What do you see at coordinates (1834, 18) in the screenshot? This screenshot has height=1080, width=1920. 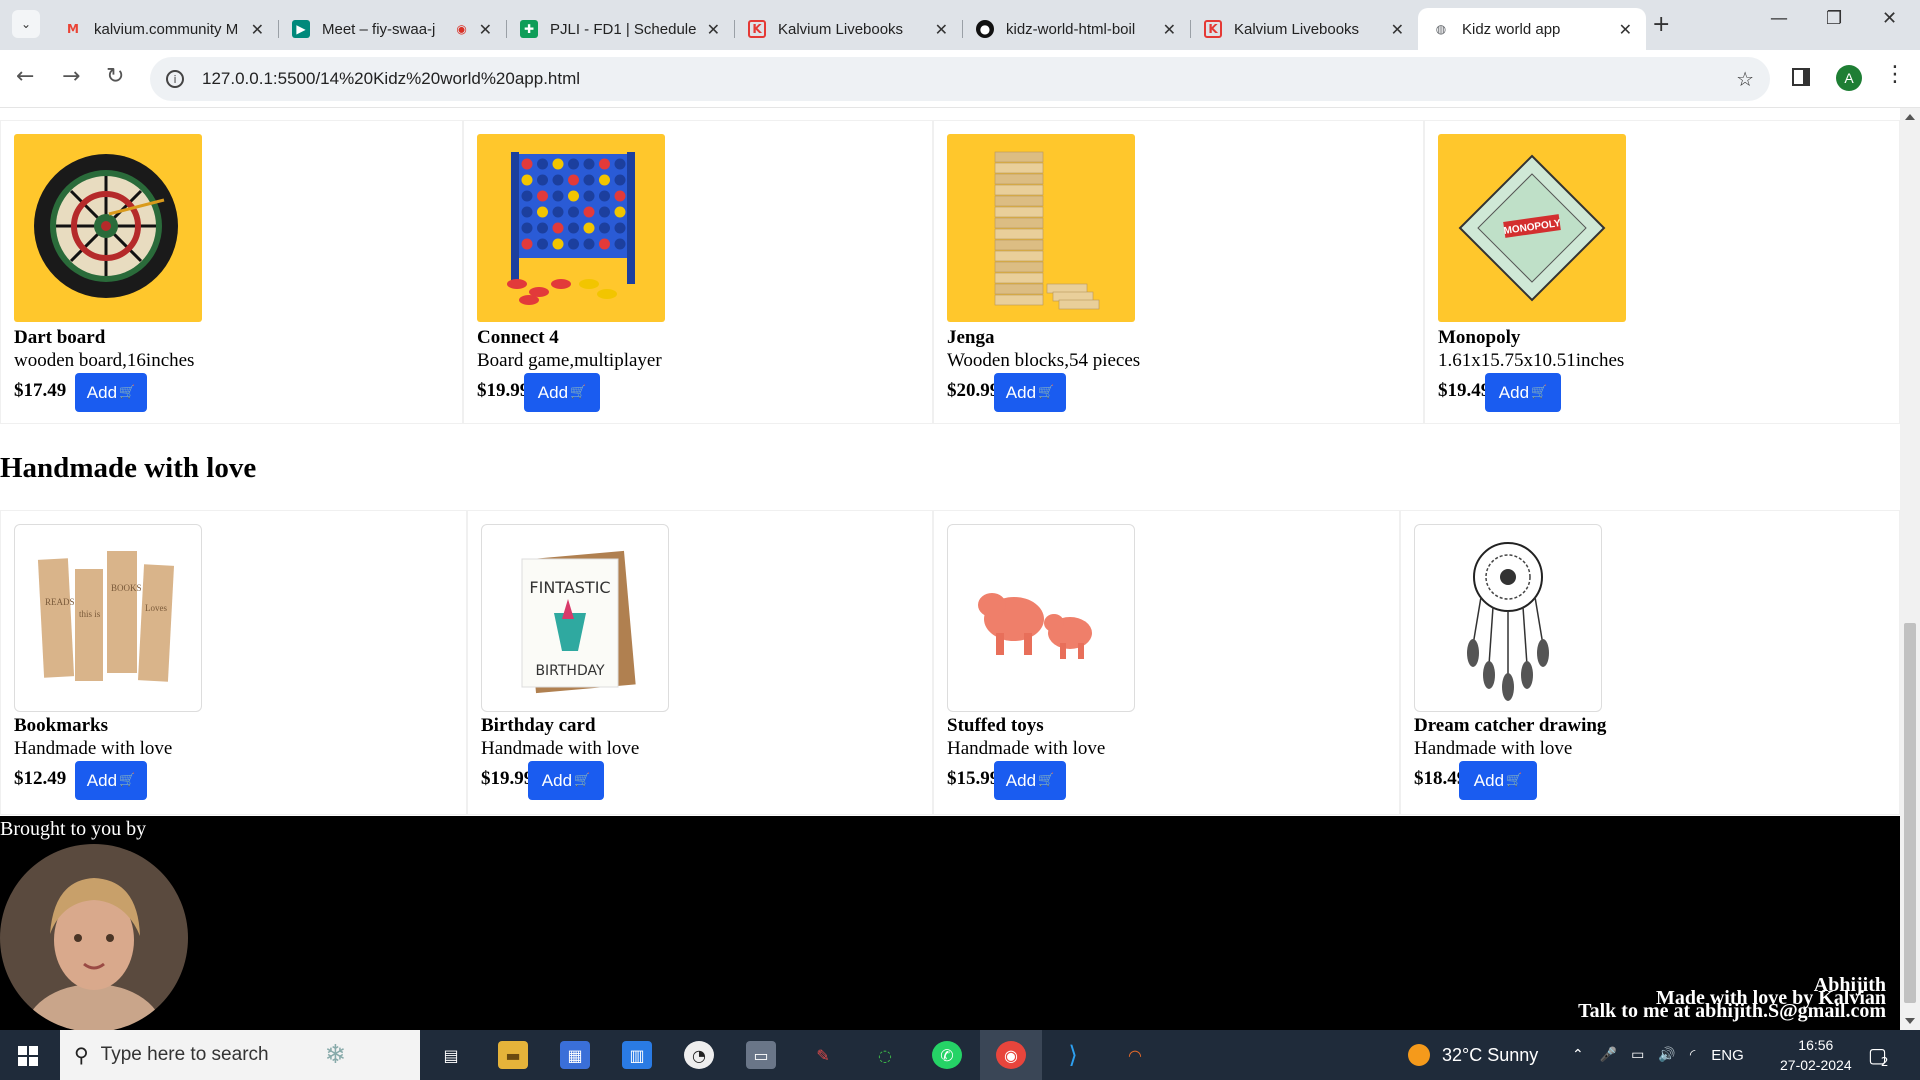 I see `restore-icon: ❐` at bounding box center [1834, 18].